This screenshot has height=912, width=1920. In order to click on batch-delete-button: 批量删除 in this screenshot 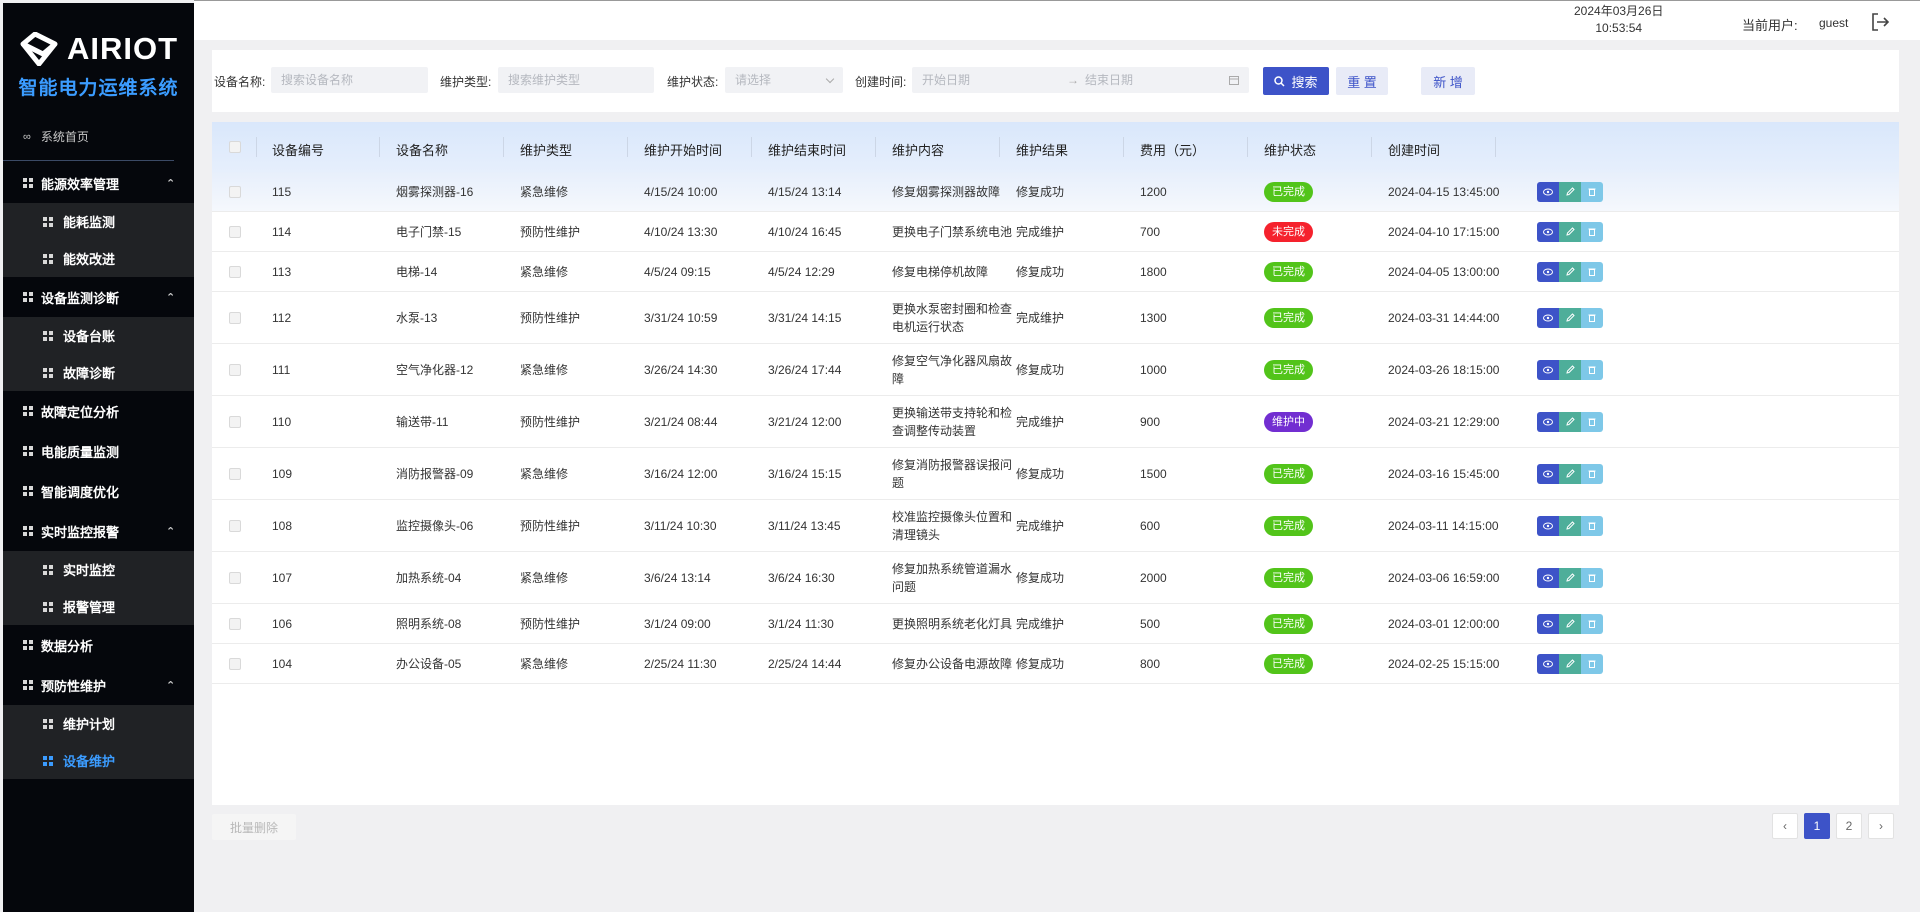, I will do `click(254, 827)`.